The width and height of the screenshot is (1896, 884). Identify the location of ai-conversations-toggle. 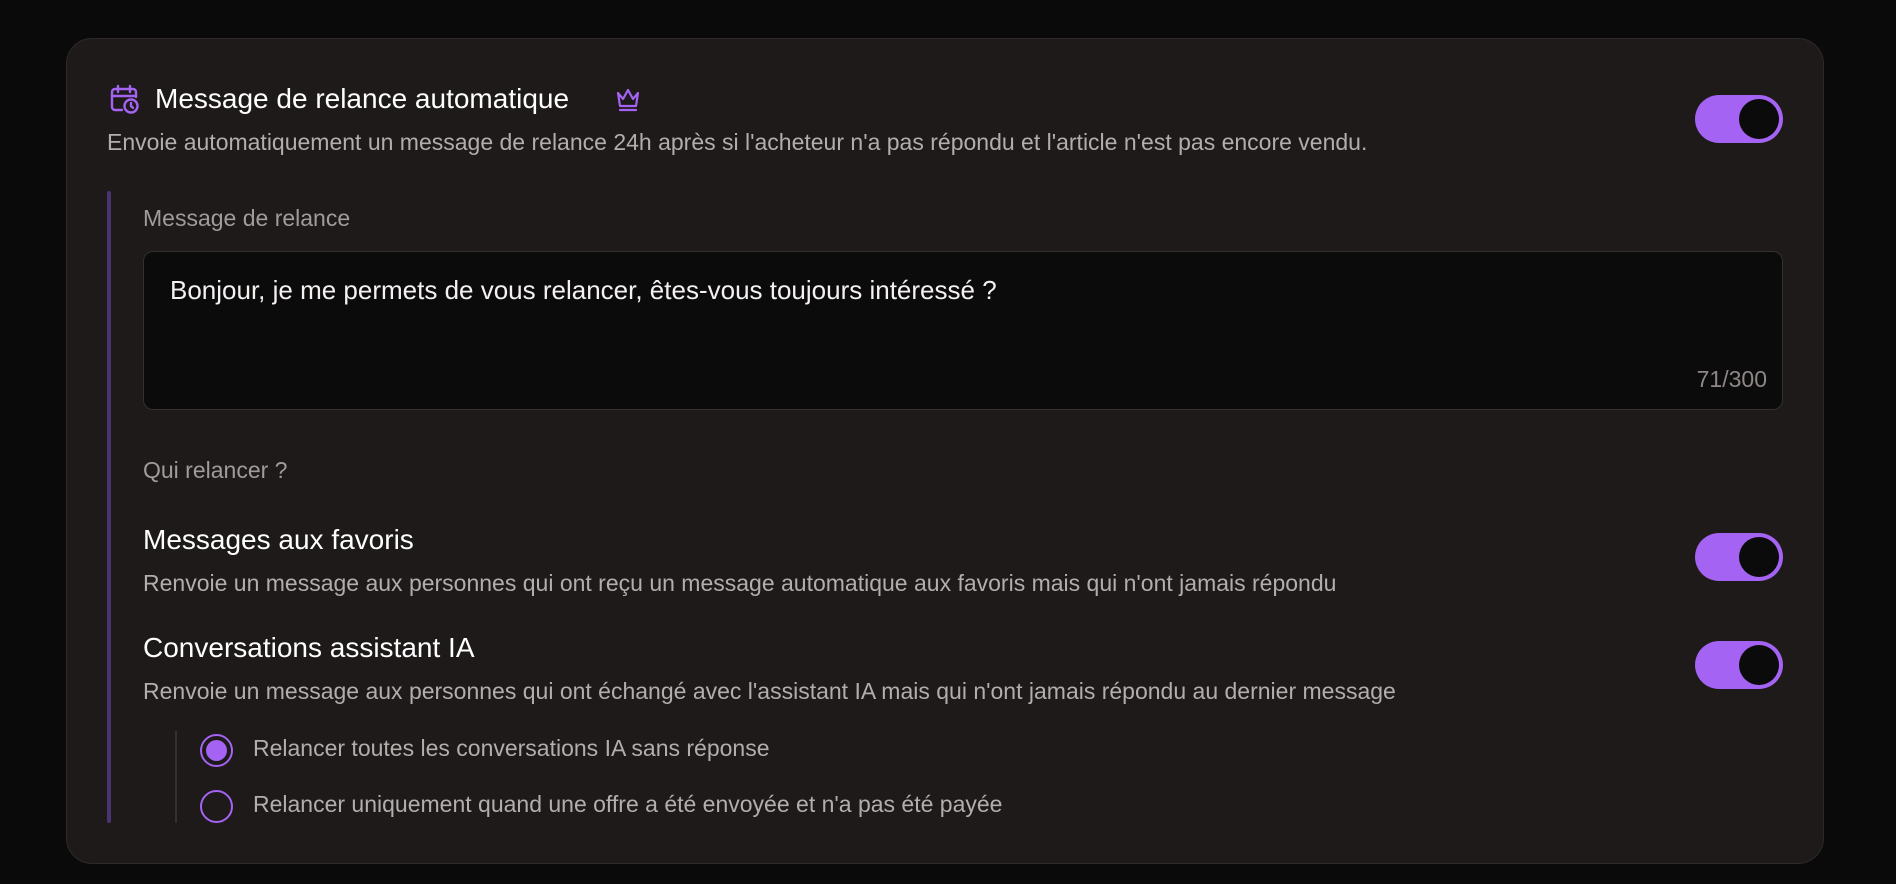
(1739, 665).